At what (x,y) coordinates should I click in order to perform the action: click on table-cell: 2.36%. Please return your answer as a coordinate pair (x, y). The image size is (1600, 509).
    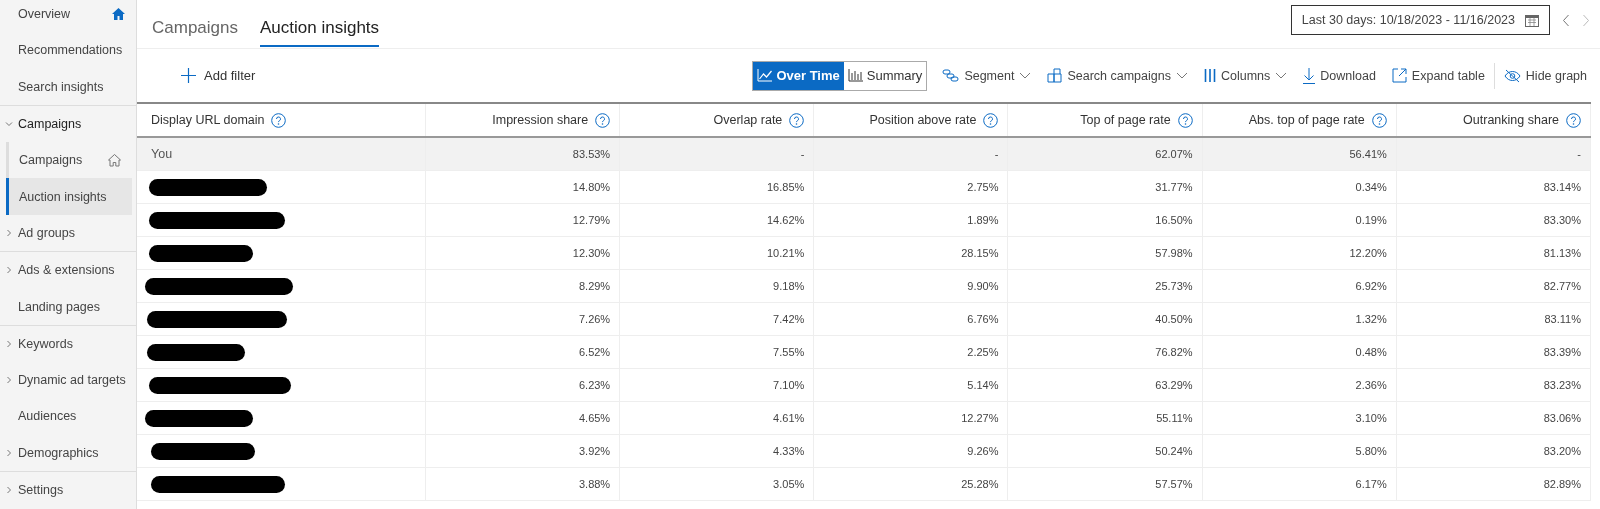
    Looking at the image, I should click on (1299, 385).